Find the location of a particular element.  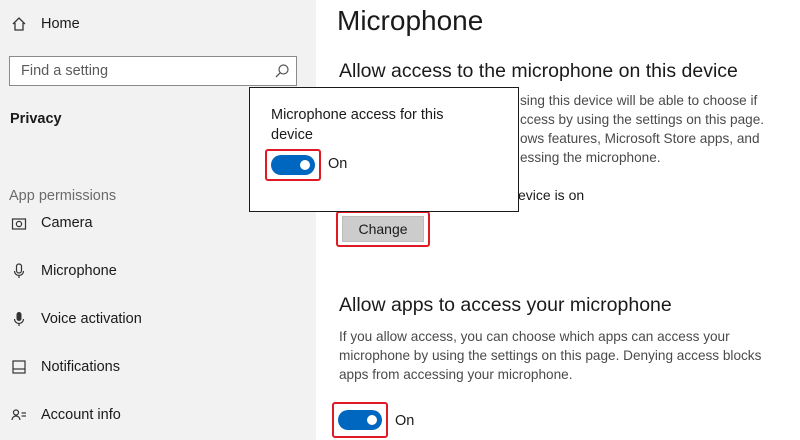

search-icon is located at coordinates (282, 71).